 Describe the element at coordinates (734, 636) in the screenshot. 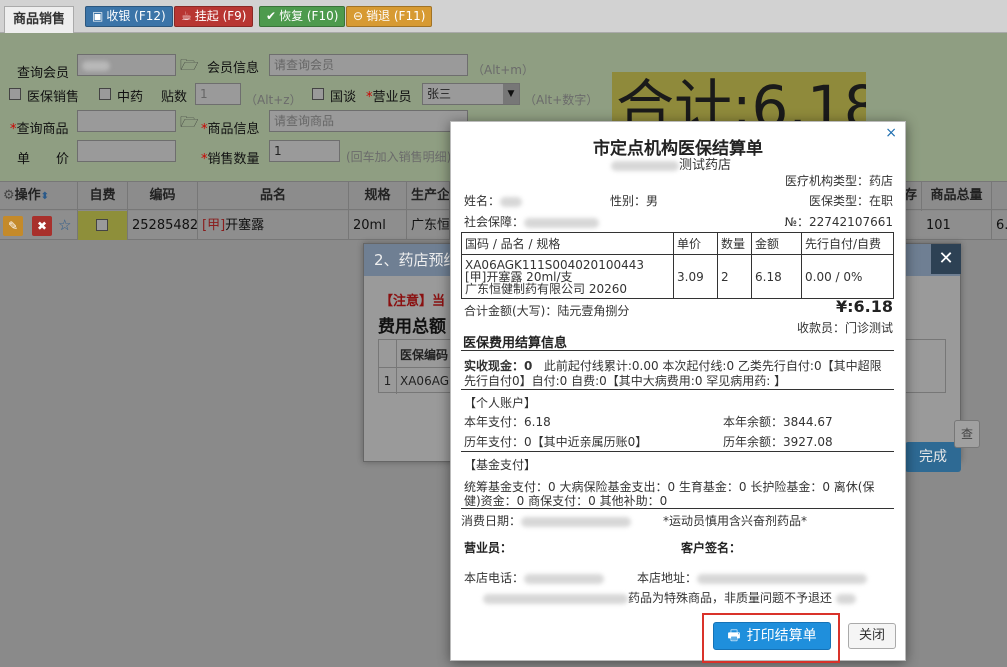

I see `printer-icon: 🖶` at that location.